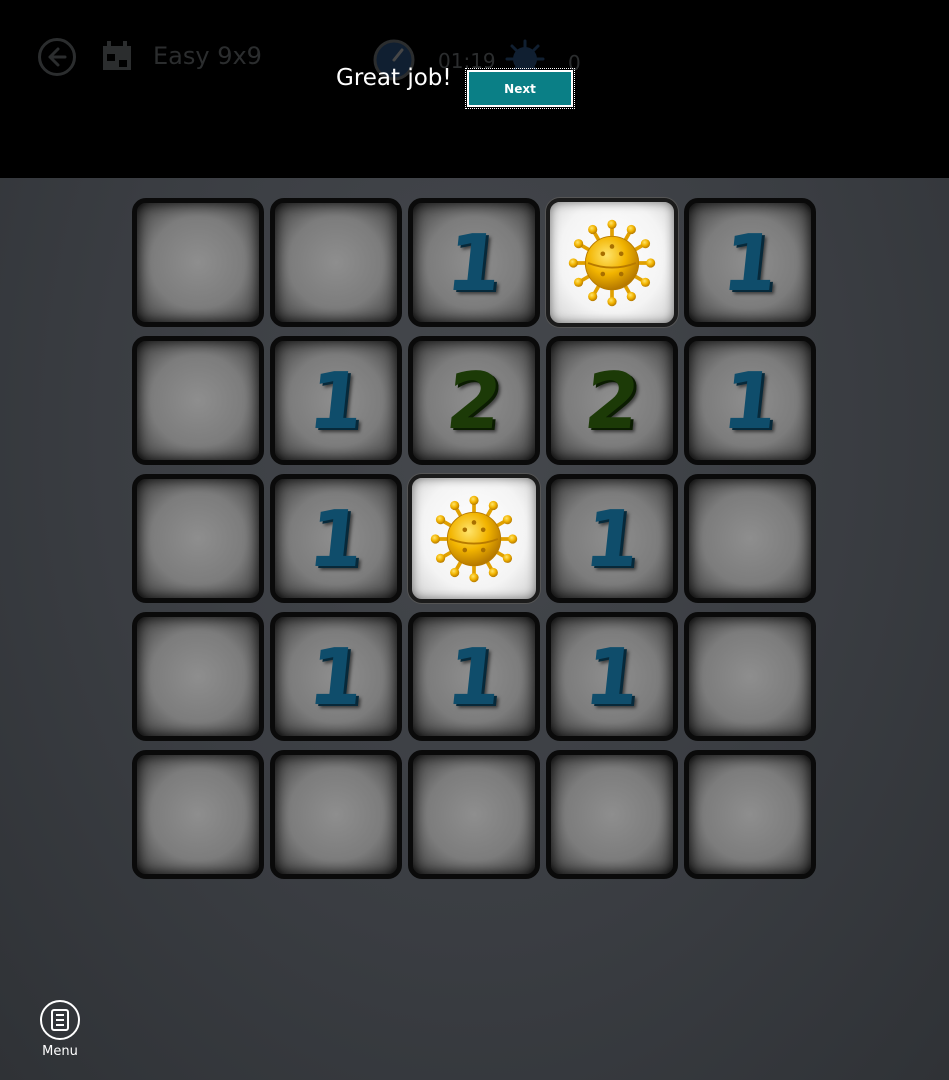  Describe the element at coordinates (60, 1051) in the screenshot. I see `menu-label: Menu` at that location.